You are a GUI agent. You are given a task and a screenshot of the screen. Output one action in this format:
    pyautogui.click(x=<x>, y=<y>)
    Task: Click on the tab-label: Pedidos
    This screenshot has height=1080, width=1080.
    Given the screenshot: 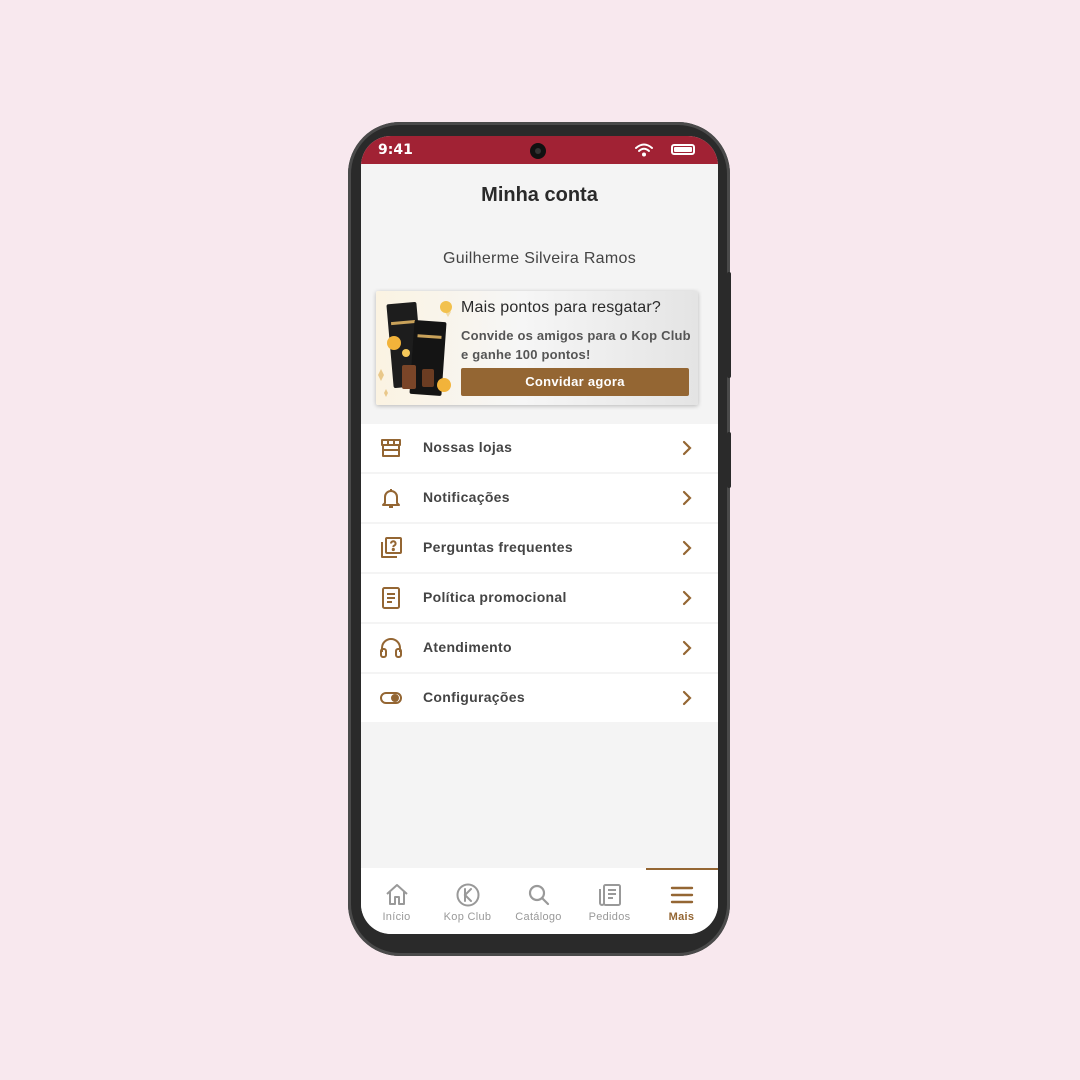 What is the action you would take?
    pyautogui.click(x=609, y=917)
    